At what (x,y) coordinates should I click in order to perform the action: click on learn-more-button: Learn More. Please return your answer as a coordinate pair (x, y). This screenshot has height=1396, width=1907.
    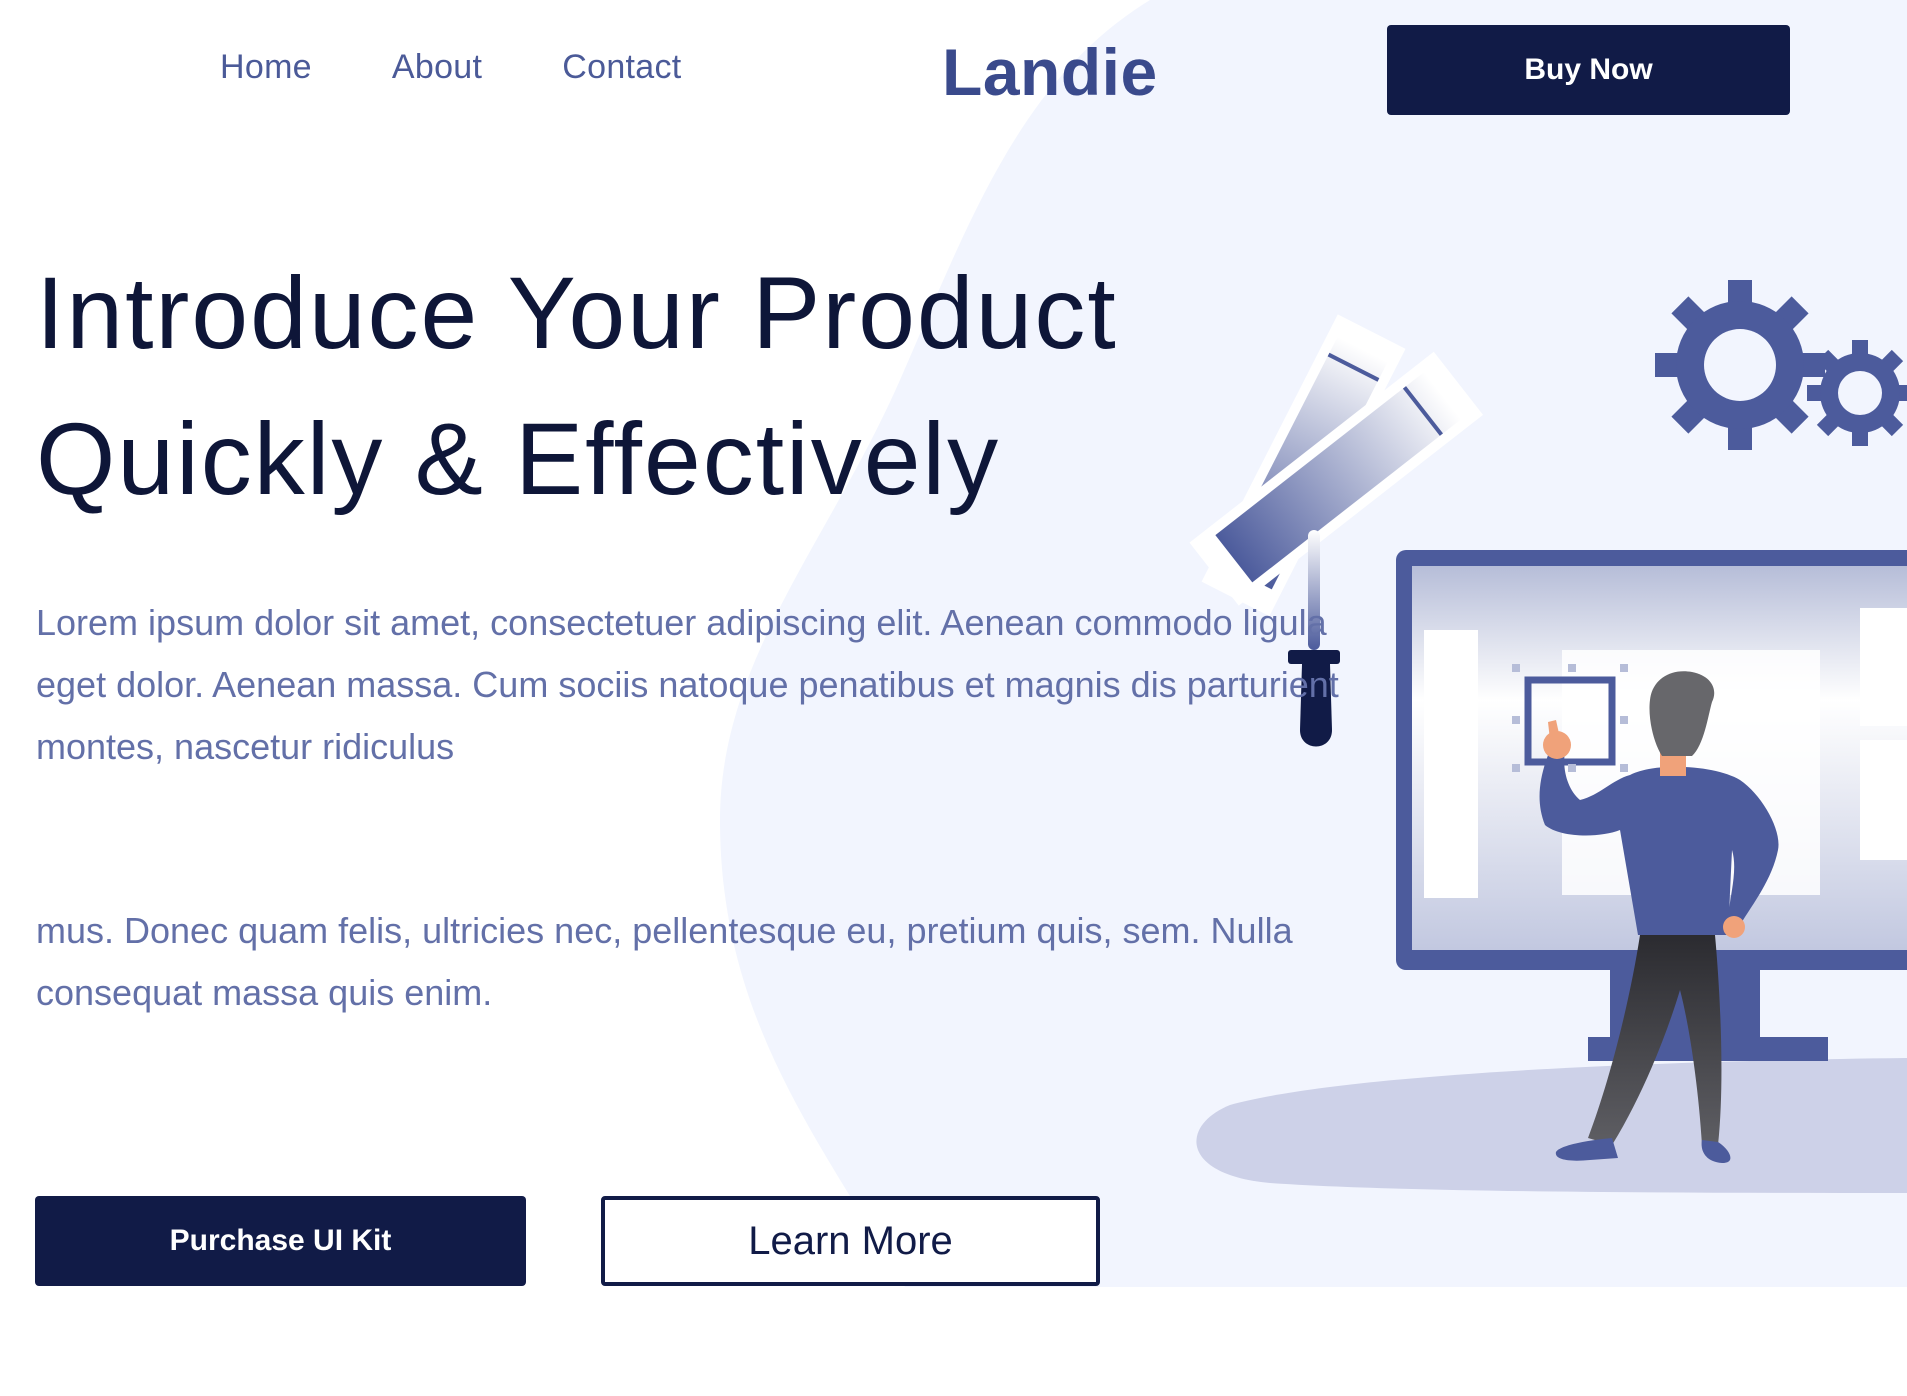
    Looking at the image, I should click on (850, 1241).